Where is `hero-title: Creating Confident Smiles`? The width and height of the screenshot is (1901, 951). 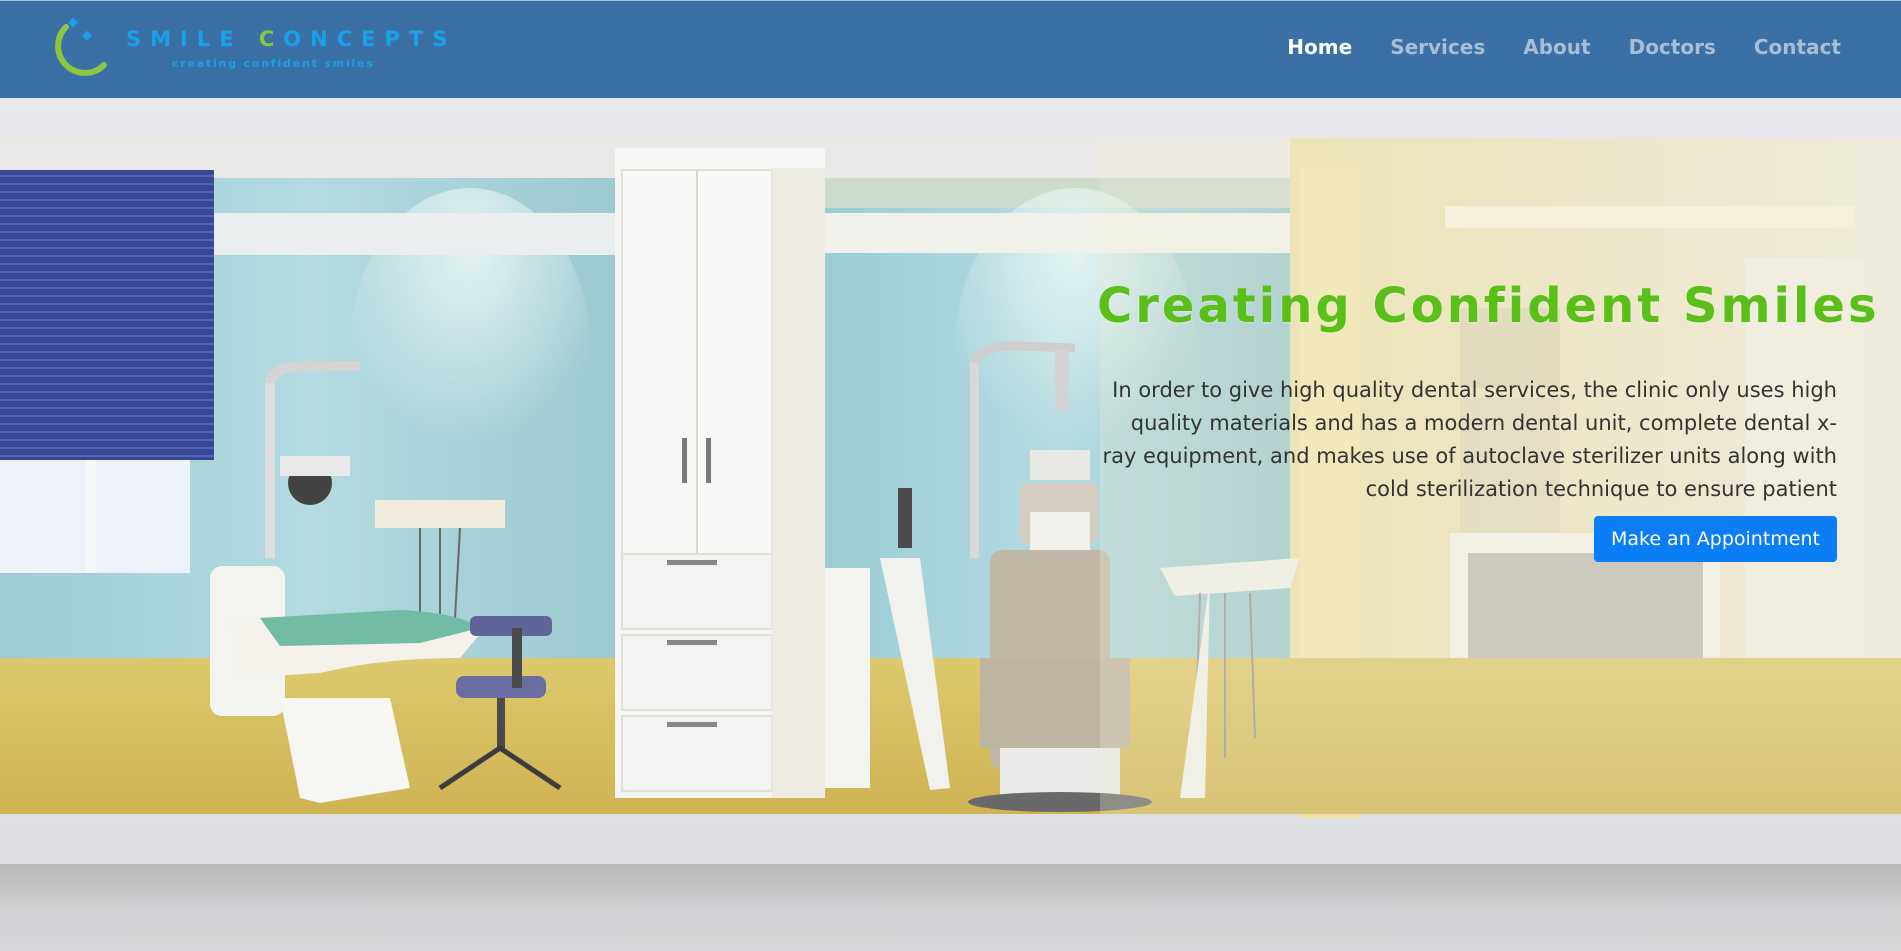 hero-title: Creating Confident Smiles is located at coordinates (1488, 306).